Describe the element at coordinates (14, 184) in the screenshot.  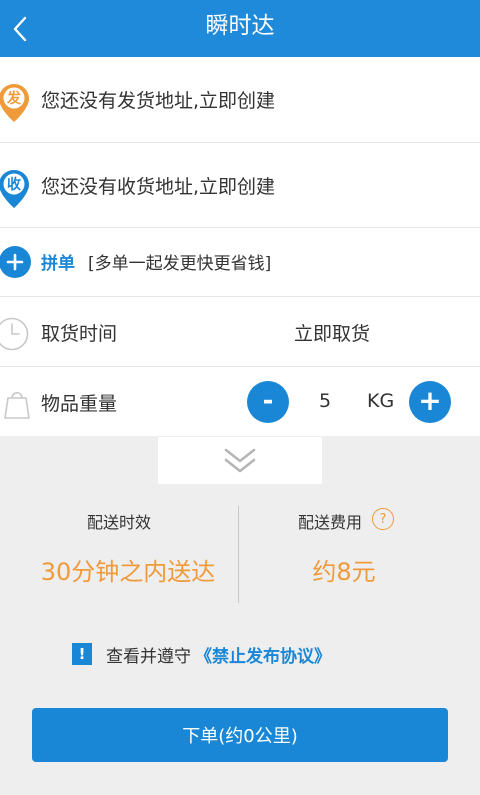
I see `receiver-badge: 收` at that location.